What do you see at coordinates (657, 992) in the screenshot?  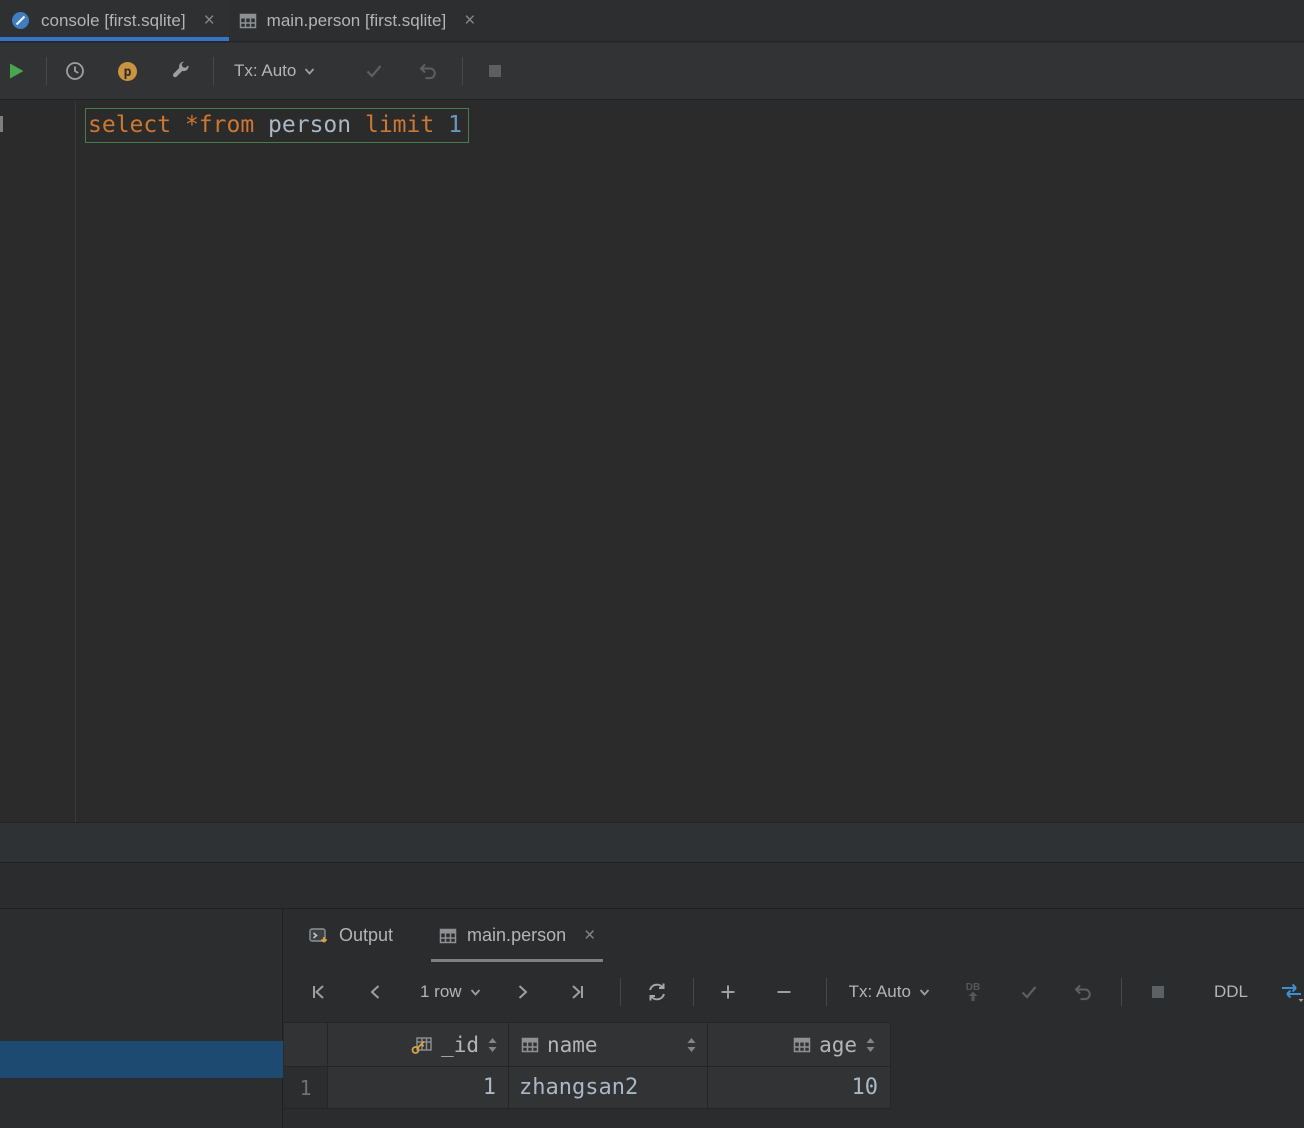 I see `refresh-button` at bounding box center [657, 992].